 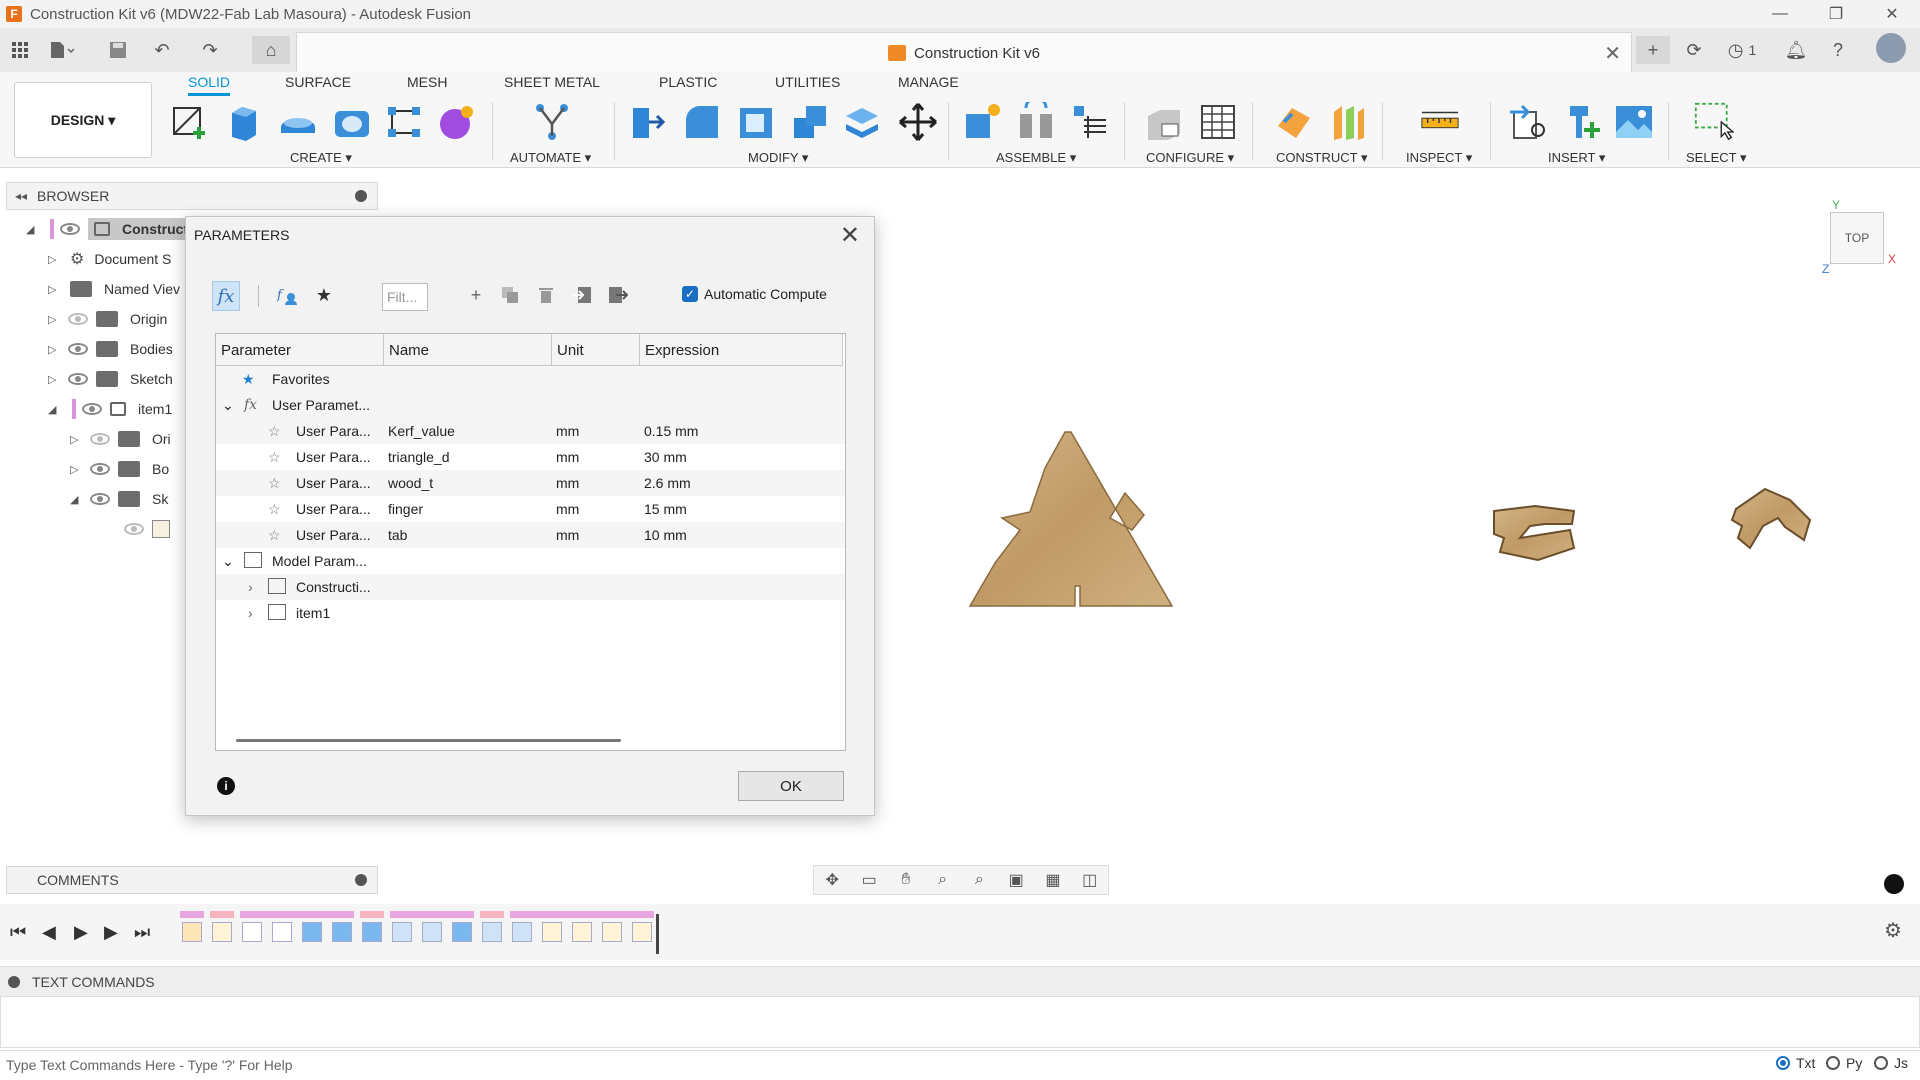 I want to click on orbit-icon: ✥, so click(x=832, y=880).